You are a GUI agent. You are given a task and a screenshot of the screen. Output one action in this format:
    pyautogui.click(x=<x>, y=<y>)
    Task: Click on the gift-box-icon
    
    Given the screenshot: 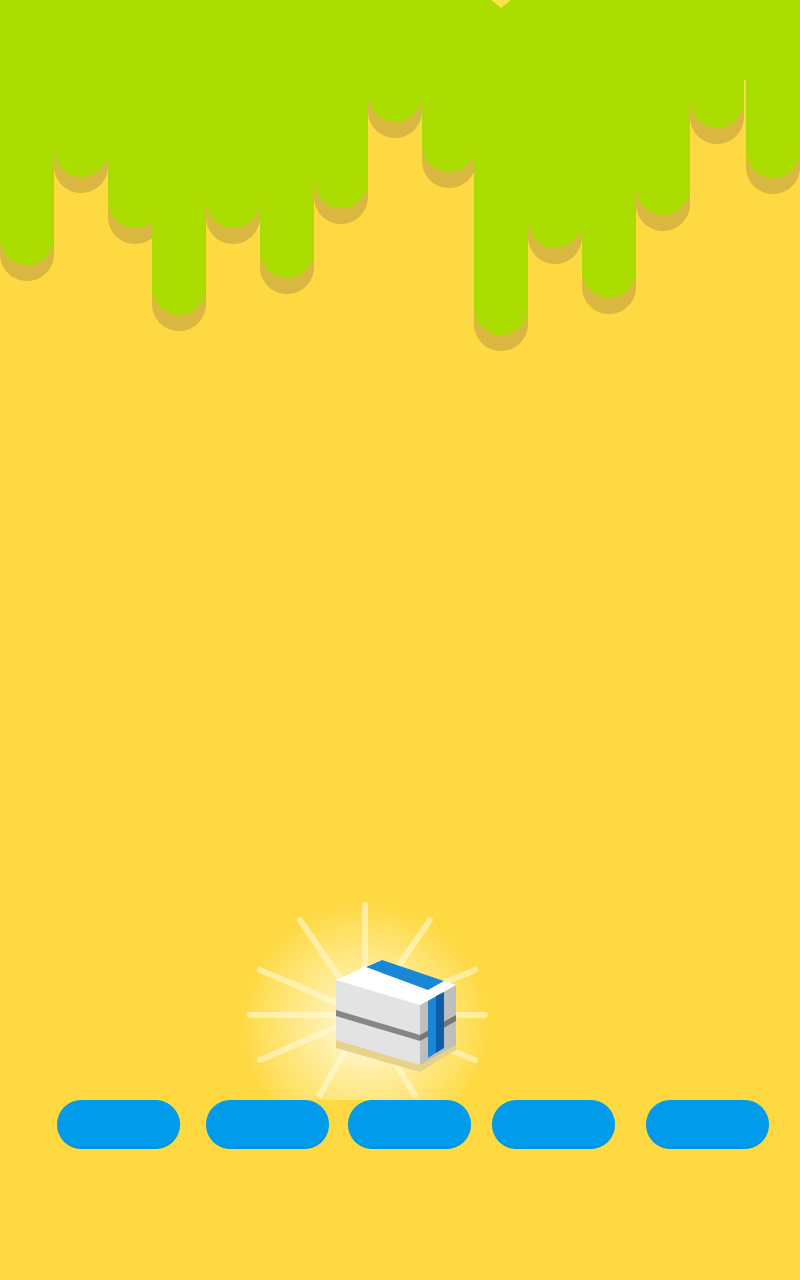 What is the action you would take?
    pyautogui.click(x=365, y=1015)
    